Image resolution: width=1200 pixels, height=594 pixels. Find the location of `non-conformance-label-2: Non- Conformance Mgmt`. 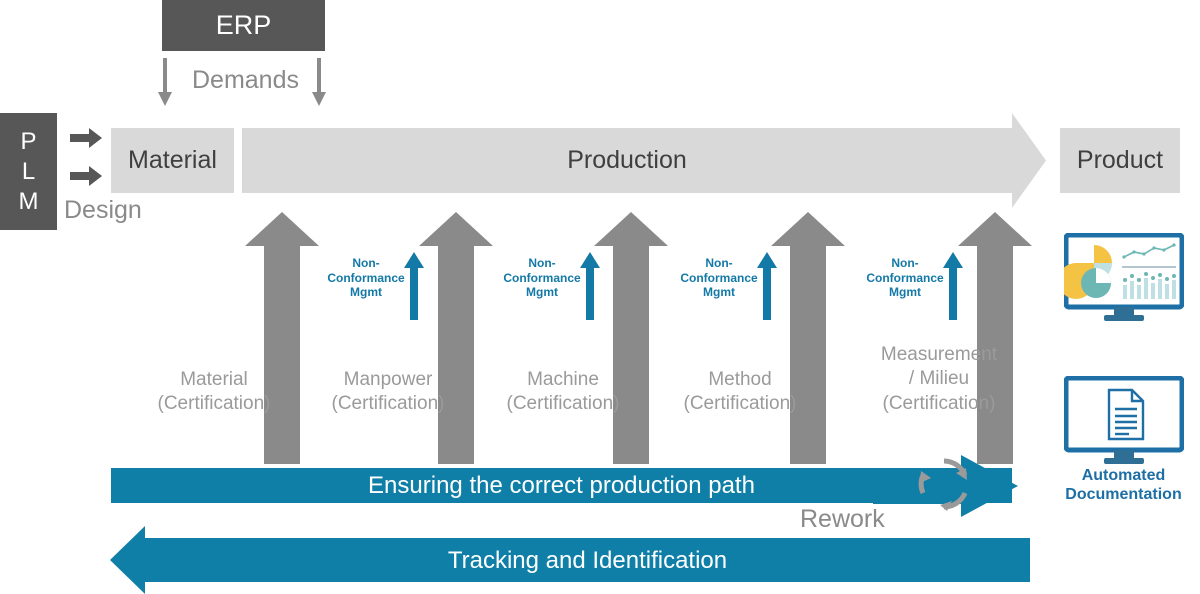

non-conformance-label-2: Non- Conformance Mgmt is located at coordinates (542, 278).